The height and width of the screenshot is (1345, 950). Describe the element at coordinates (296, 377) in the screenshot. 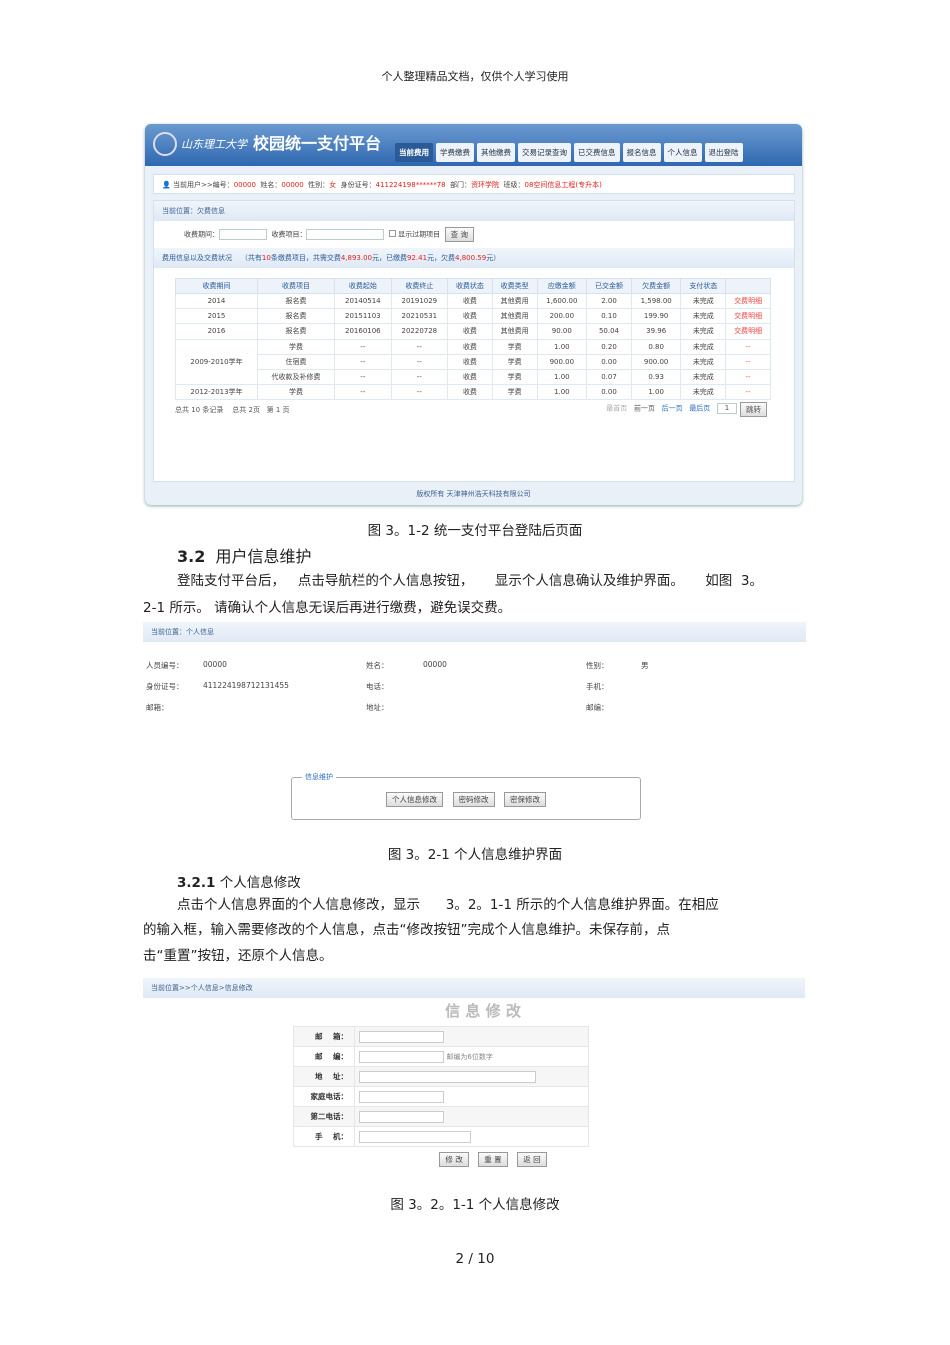

I see `table-cell: 代收款及补修费` at that location.